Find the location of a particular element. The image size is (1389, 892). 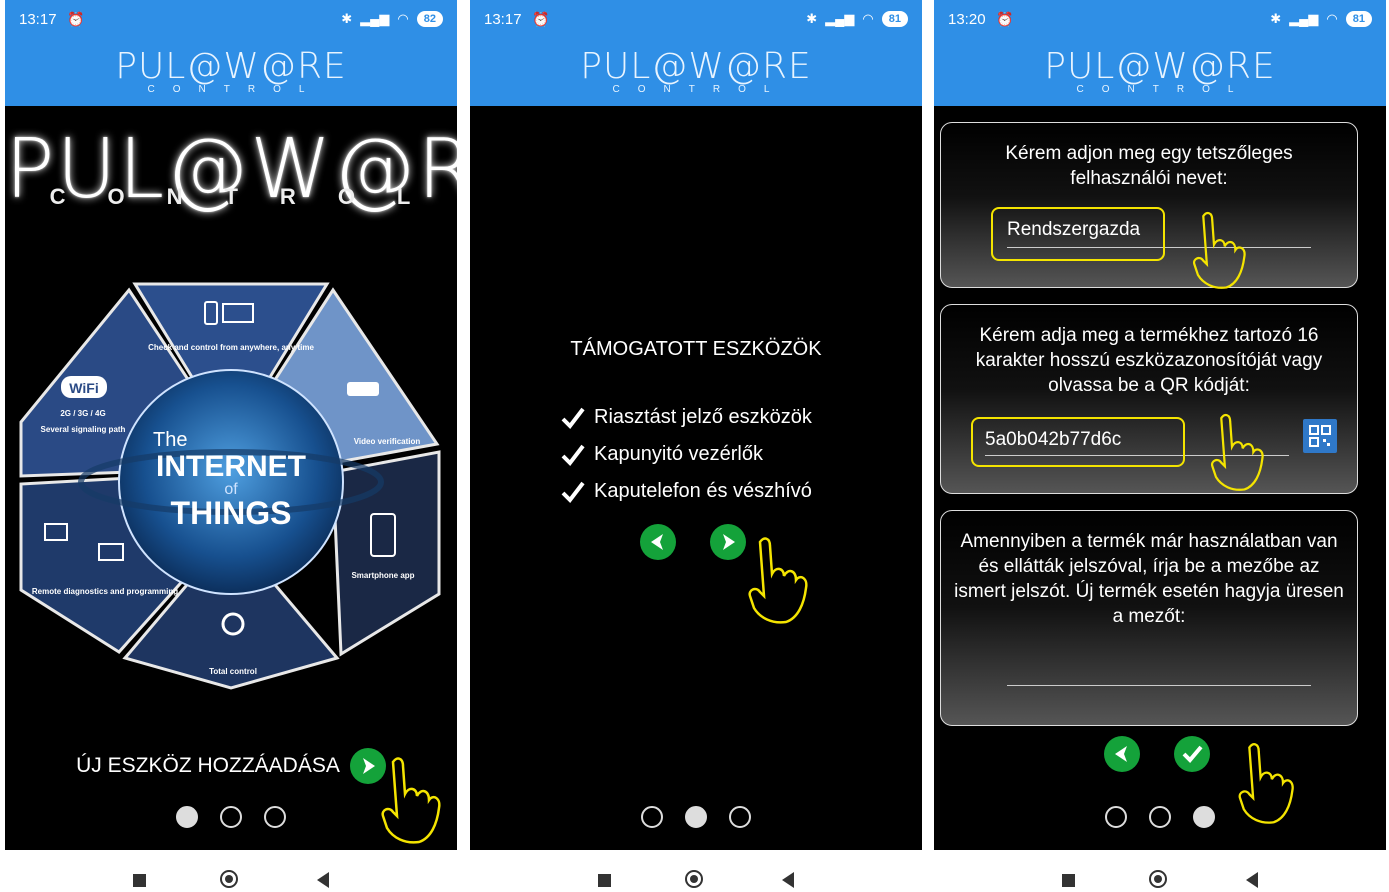

list-item-label: Kapunyitó vezérlők is located at coordinates (678, 454).